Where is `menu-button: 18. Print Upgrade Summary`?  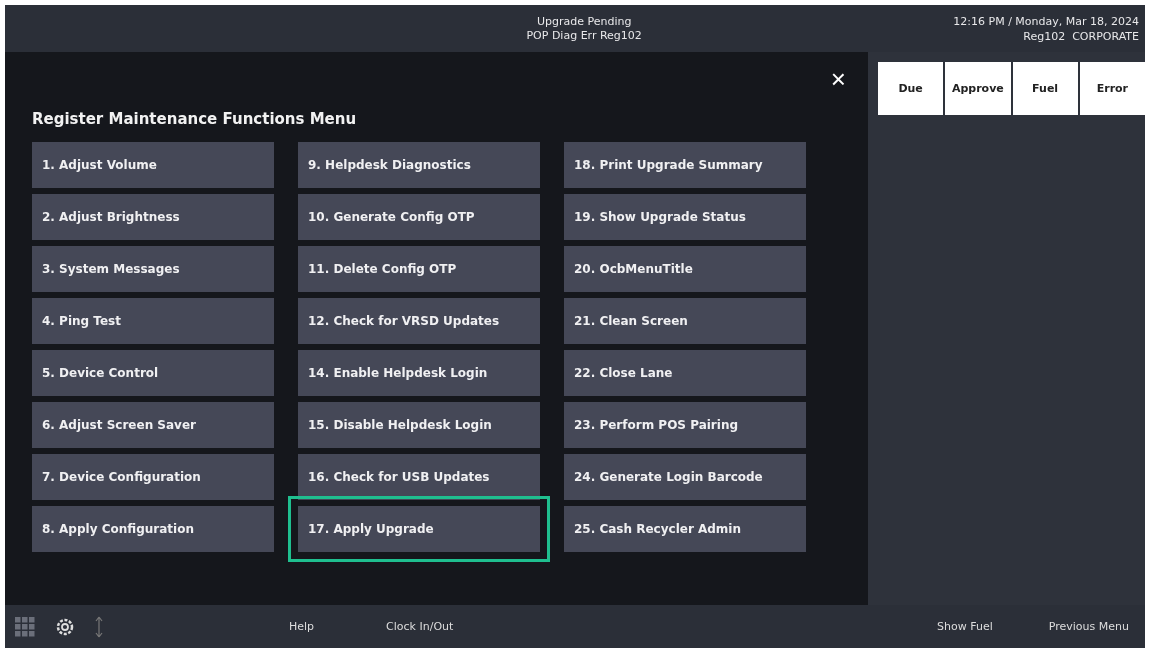 menu-button: 18. Print Upgrade Summary is located at coordinates (685, 165).